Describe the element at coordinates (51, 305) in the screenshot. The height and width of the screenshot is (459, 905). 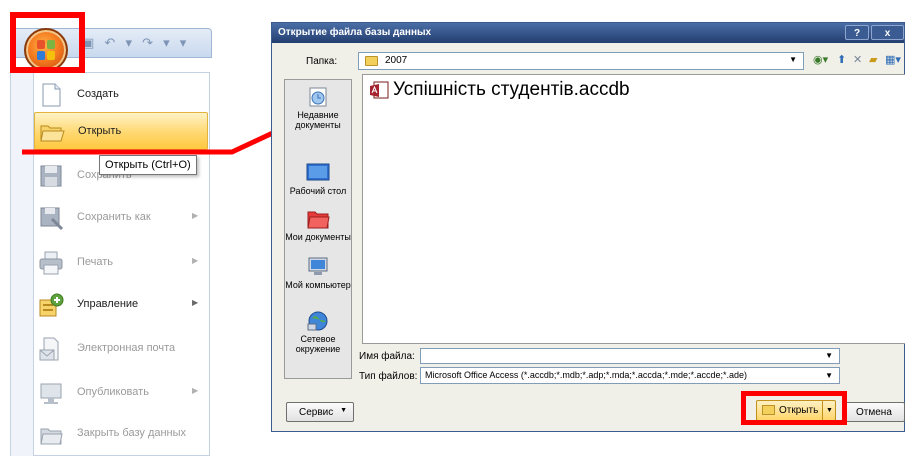
I see `manage-icon` at that location.